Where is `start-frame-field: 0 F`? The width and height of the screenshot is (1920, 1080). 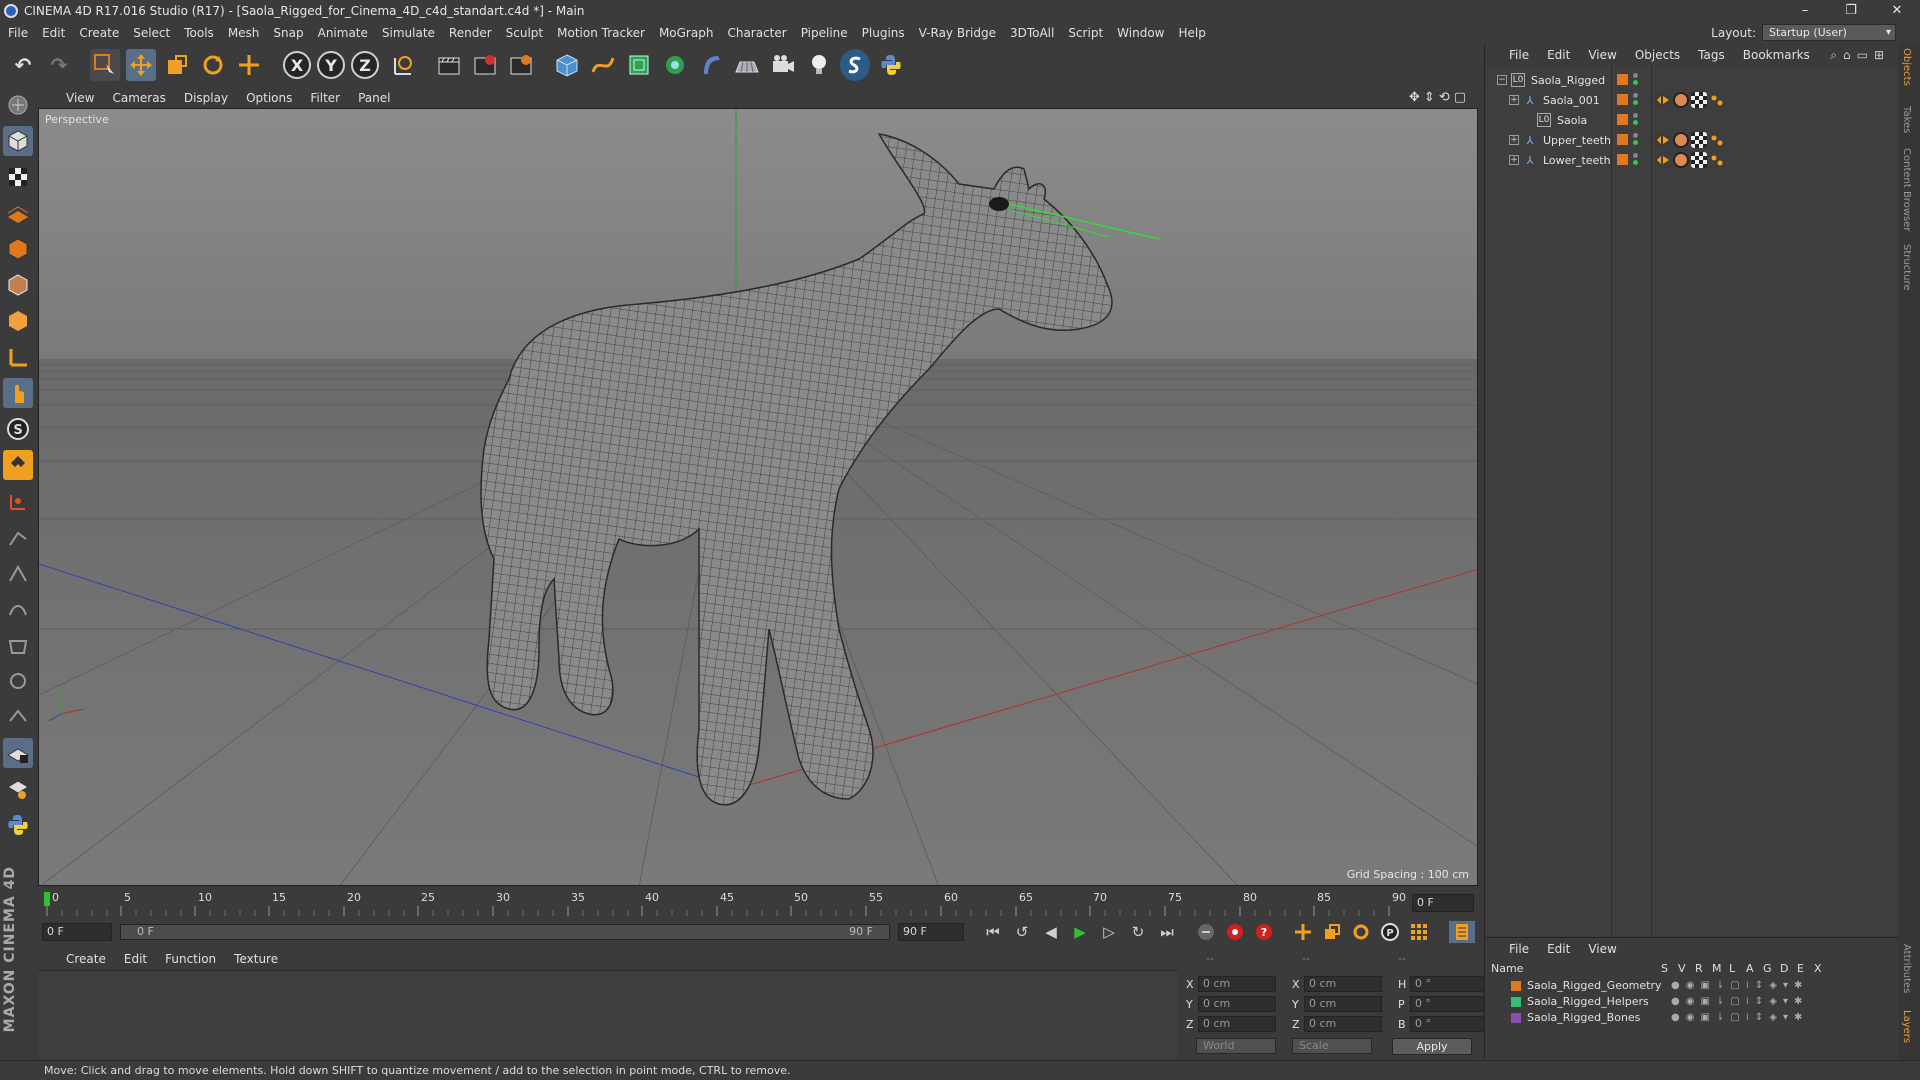
start-frame-field: 0 F is located at coordinates (77, 932).